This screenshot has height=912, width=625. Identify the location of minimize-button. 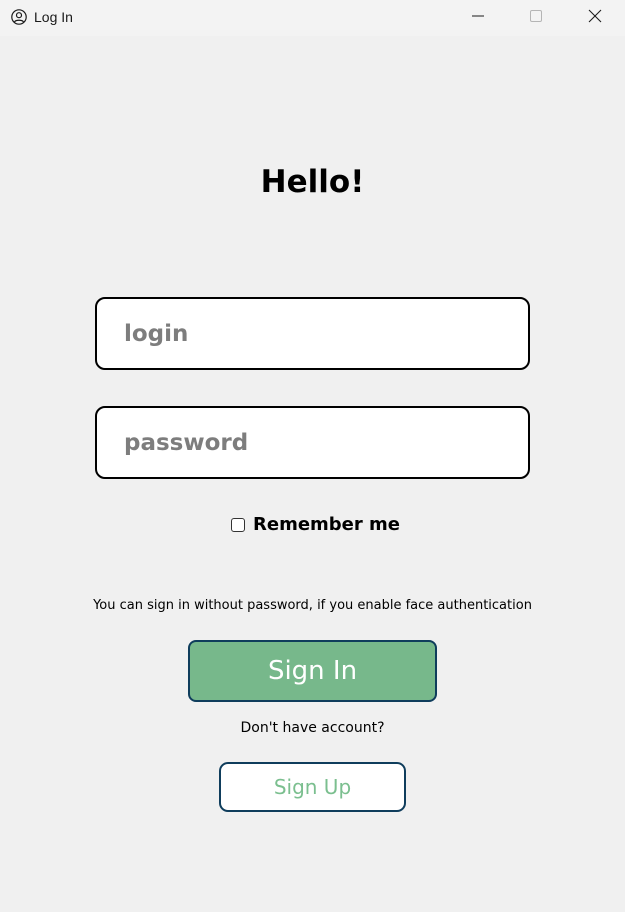
(478, 17).